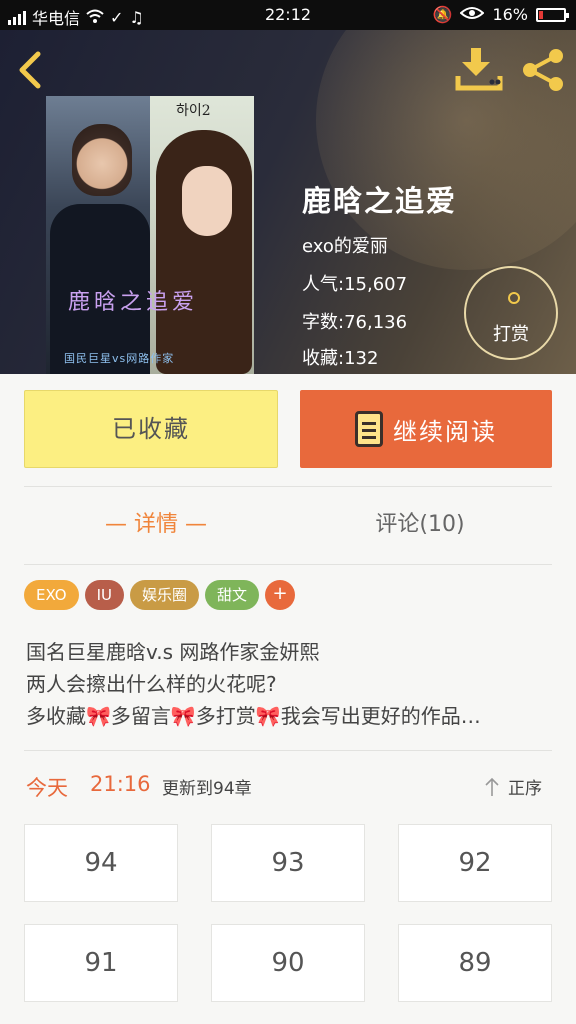 The width and height of the screenshot is (576, 1024). Describe the element at coordinates (288, 963) in the screenshot. I see `chapter-button: 90` at that location.